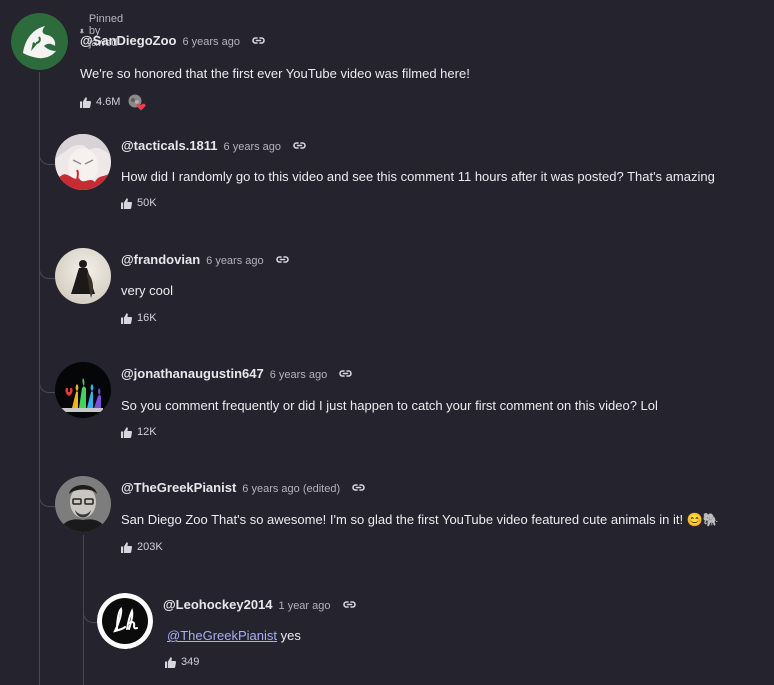 The height and width of the screenshot is (685, 774). Describe the element at coordinates (291, 489) in the screenshot. I see `comment-timestamp: 6 years ago (edited)` at that location.